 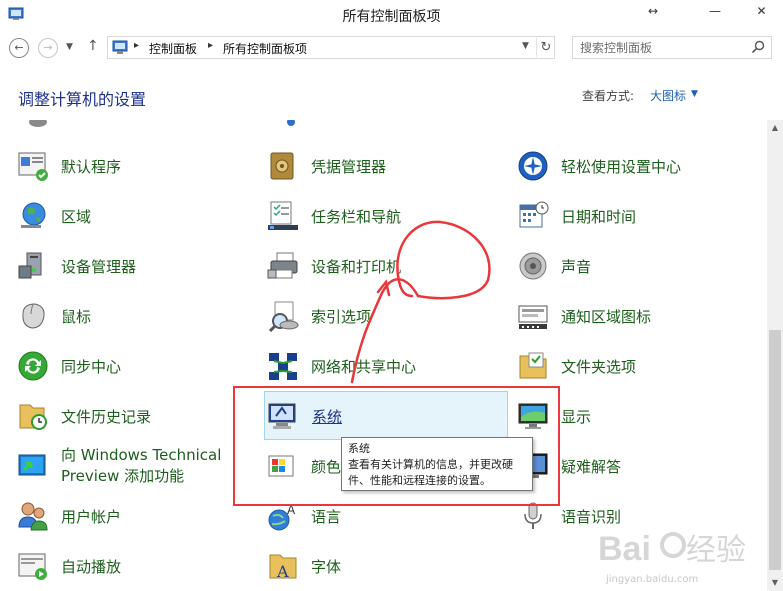 I want to click on watermark: Bai 经验 jingyan.baidu.com, so click(x=678, y=555).